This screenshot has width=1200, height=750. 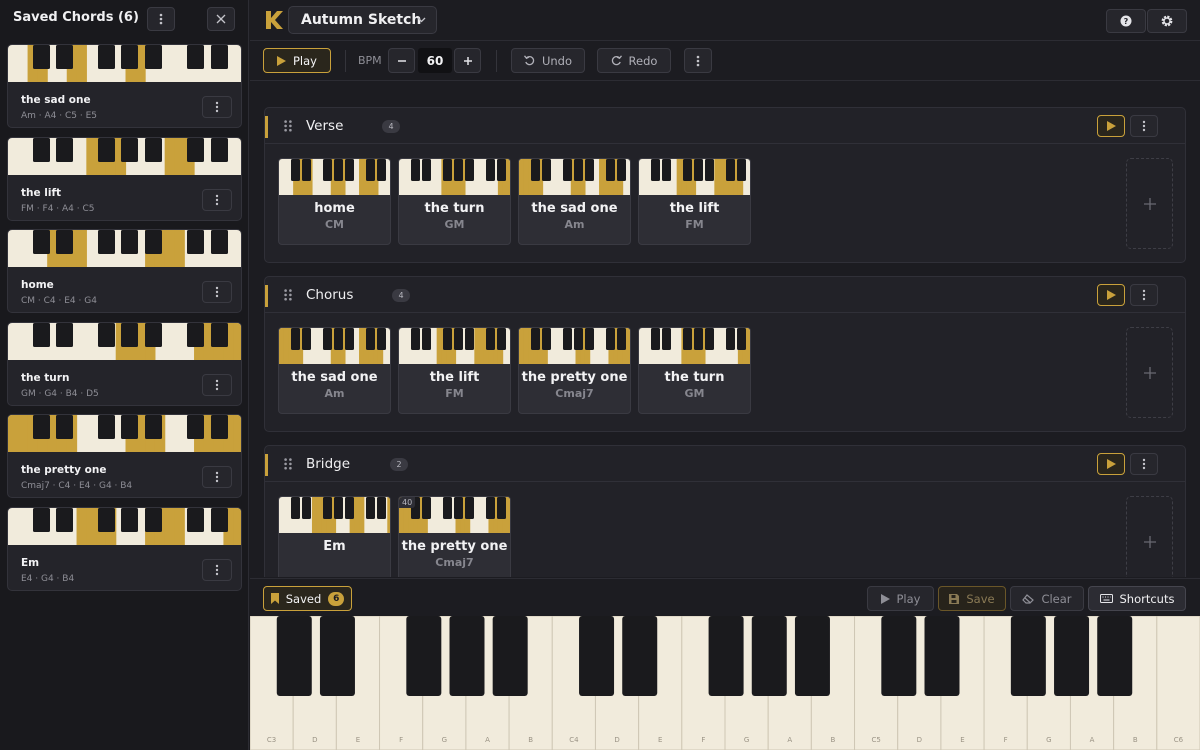 I want to click on toolbar-more-button, so click(x=698, y=60).